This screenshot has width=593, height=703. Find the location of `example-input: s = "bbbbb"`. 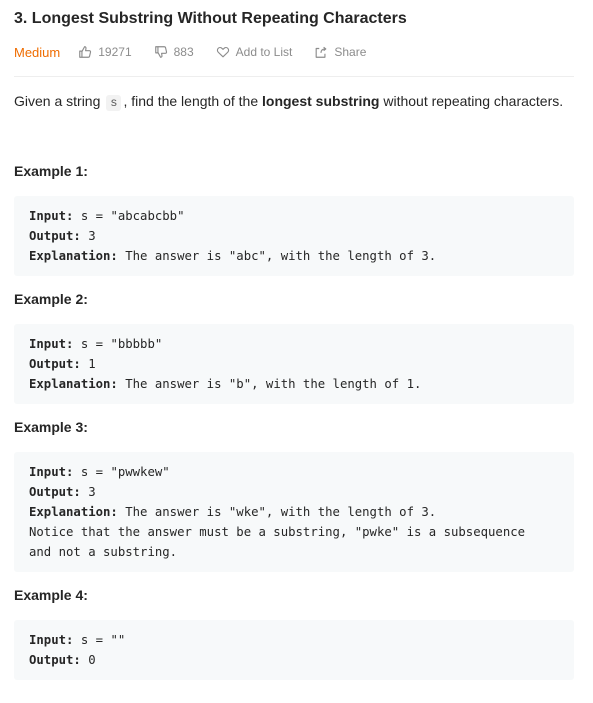

example-input: s = "bbbbb" is located at coordinates (121, 344).